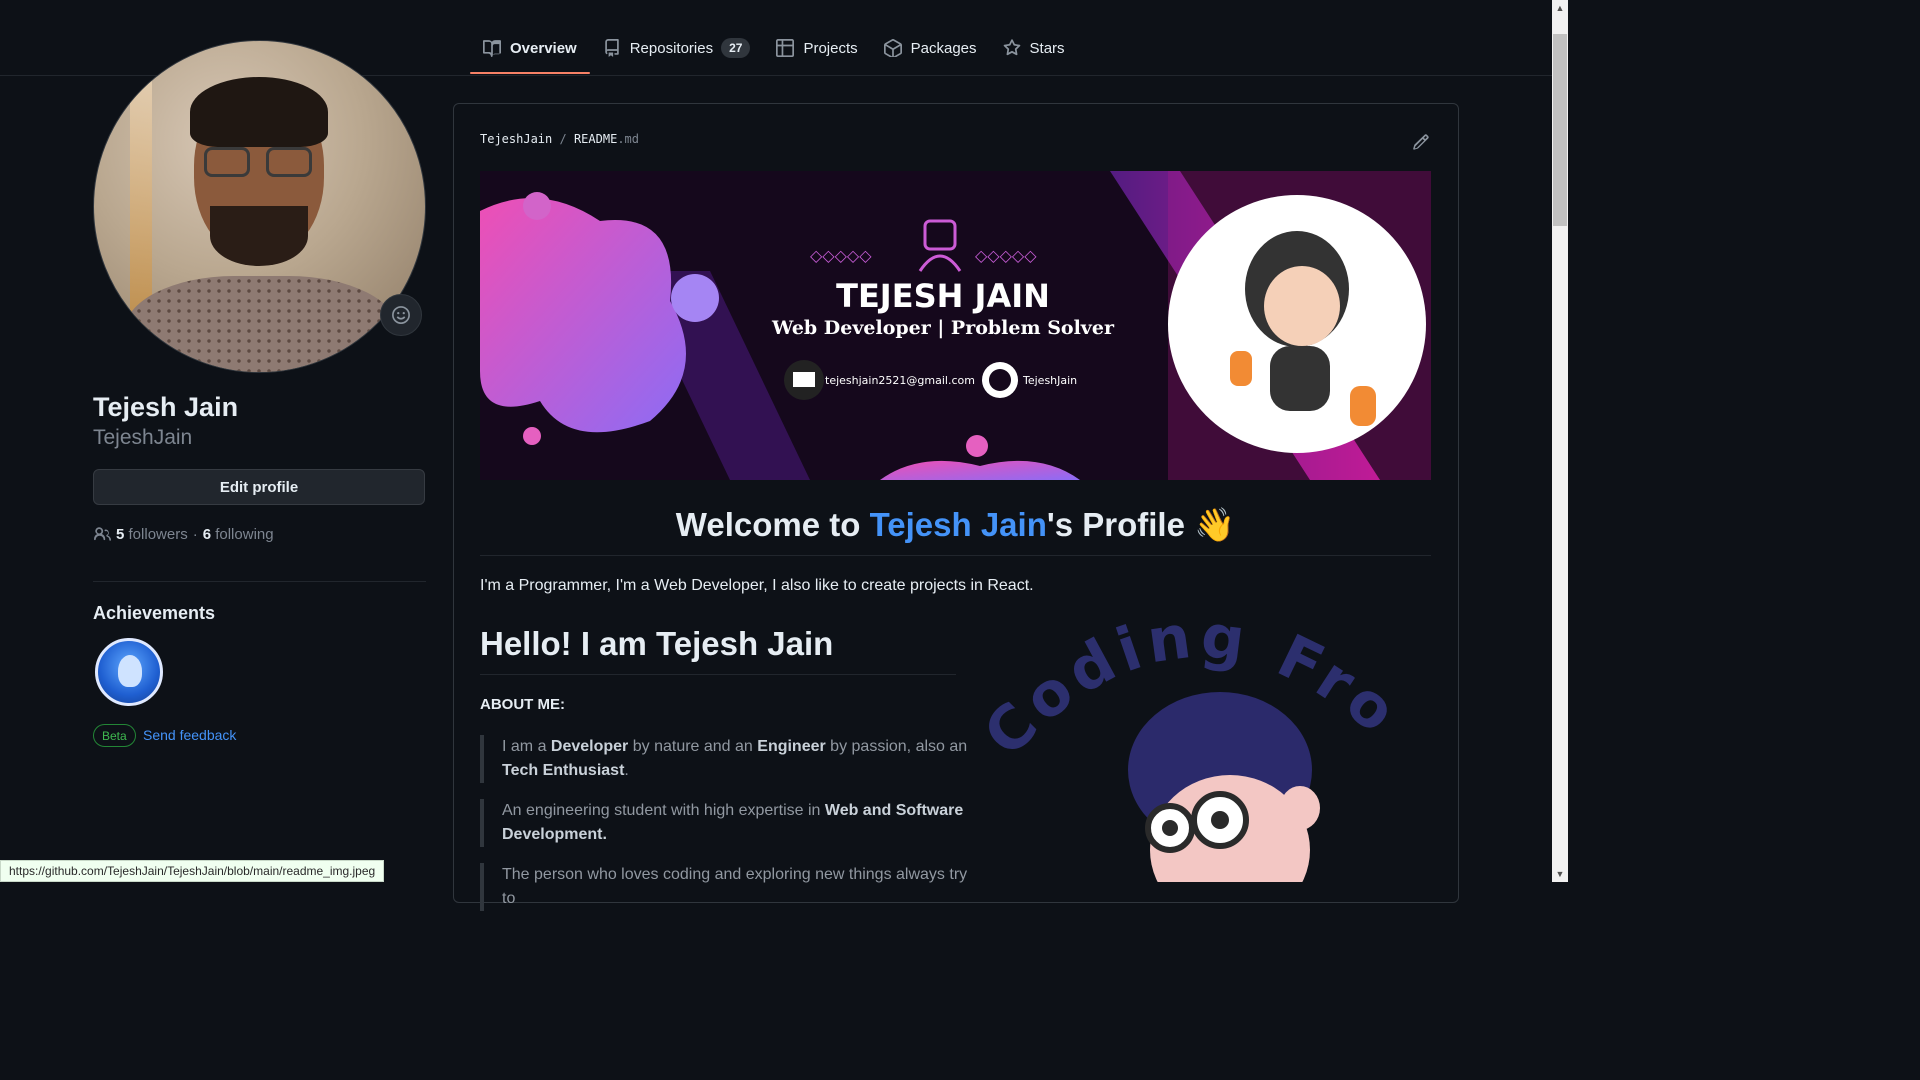 This screenshot has width=1920, height=1080. I want to click on book-icon, so click(492, 48).